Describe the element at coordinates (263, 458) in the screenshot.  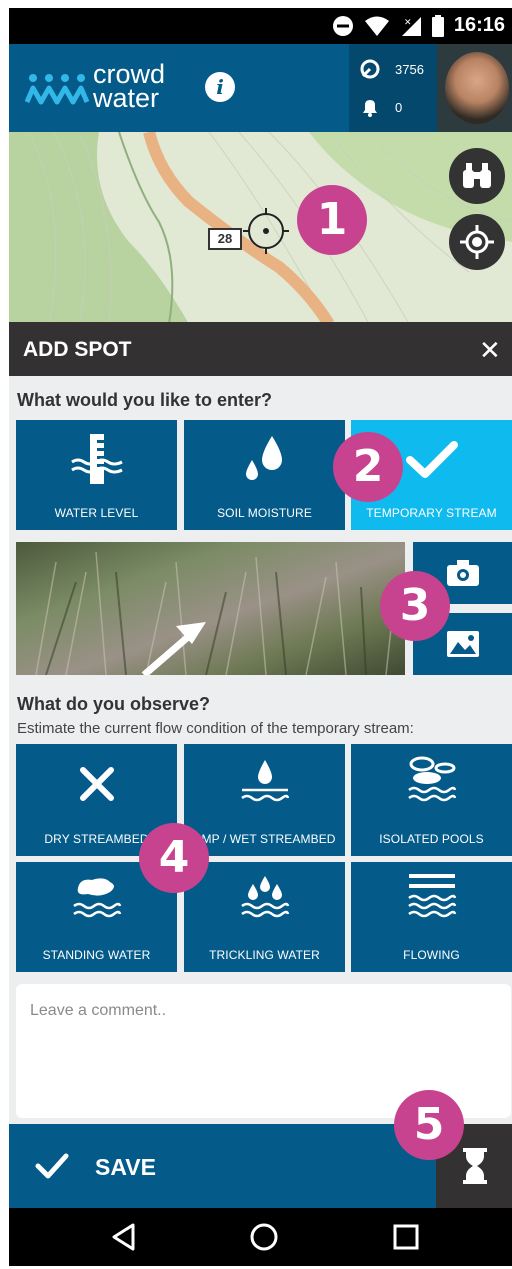
I see `soil-moisture-icon` at that location.